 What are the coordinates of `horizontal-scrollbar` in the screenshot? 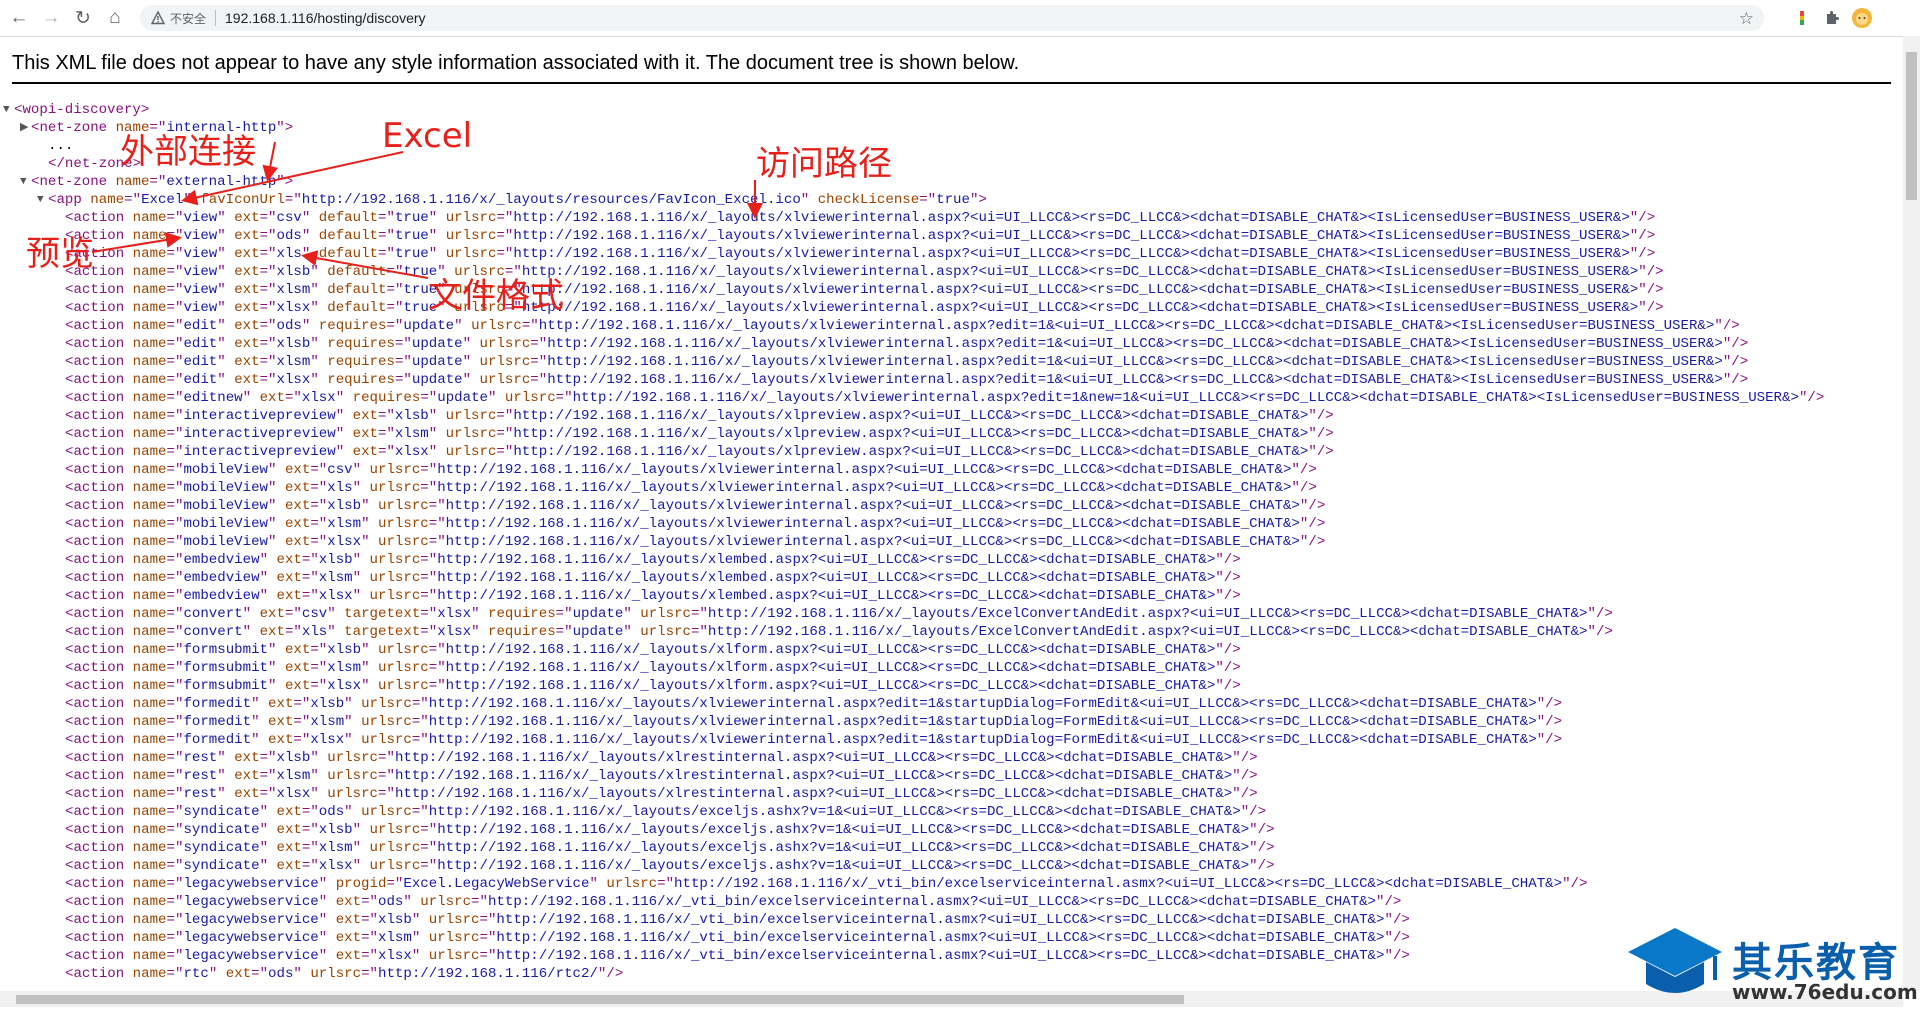 It's located at (951, 999).